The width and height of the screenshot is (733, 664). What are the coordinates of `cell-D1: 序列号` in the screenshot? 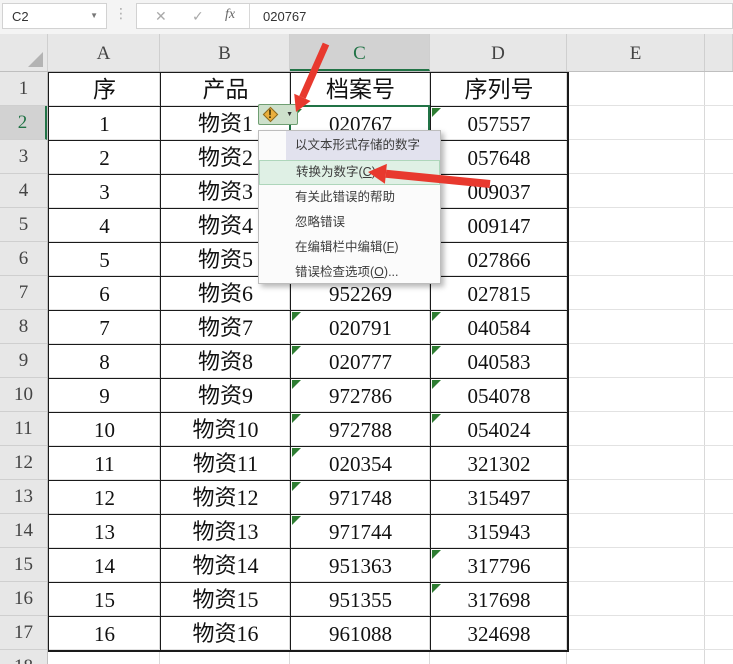 It's located at (499, 90).